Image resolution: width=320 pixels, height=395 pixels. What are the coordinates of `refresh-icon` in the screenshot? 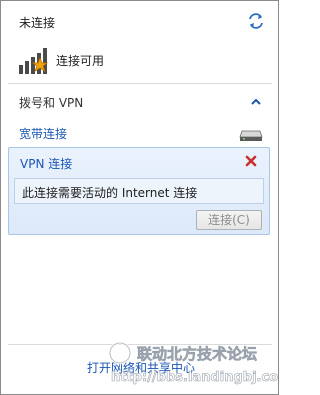 It's located at (256, 21).